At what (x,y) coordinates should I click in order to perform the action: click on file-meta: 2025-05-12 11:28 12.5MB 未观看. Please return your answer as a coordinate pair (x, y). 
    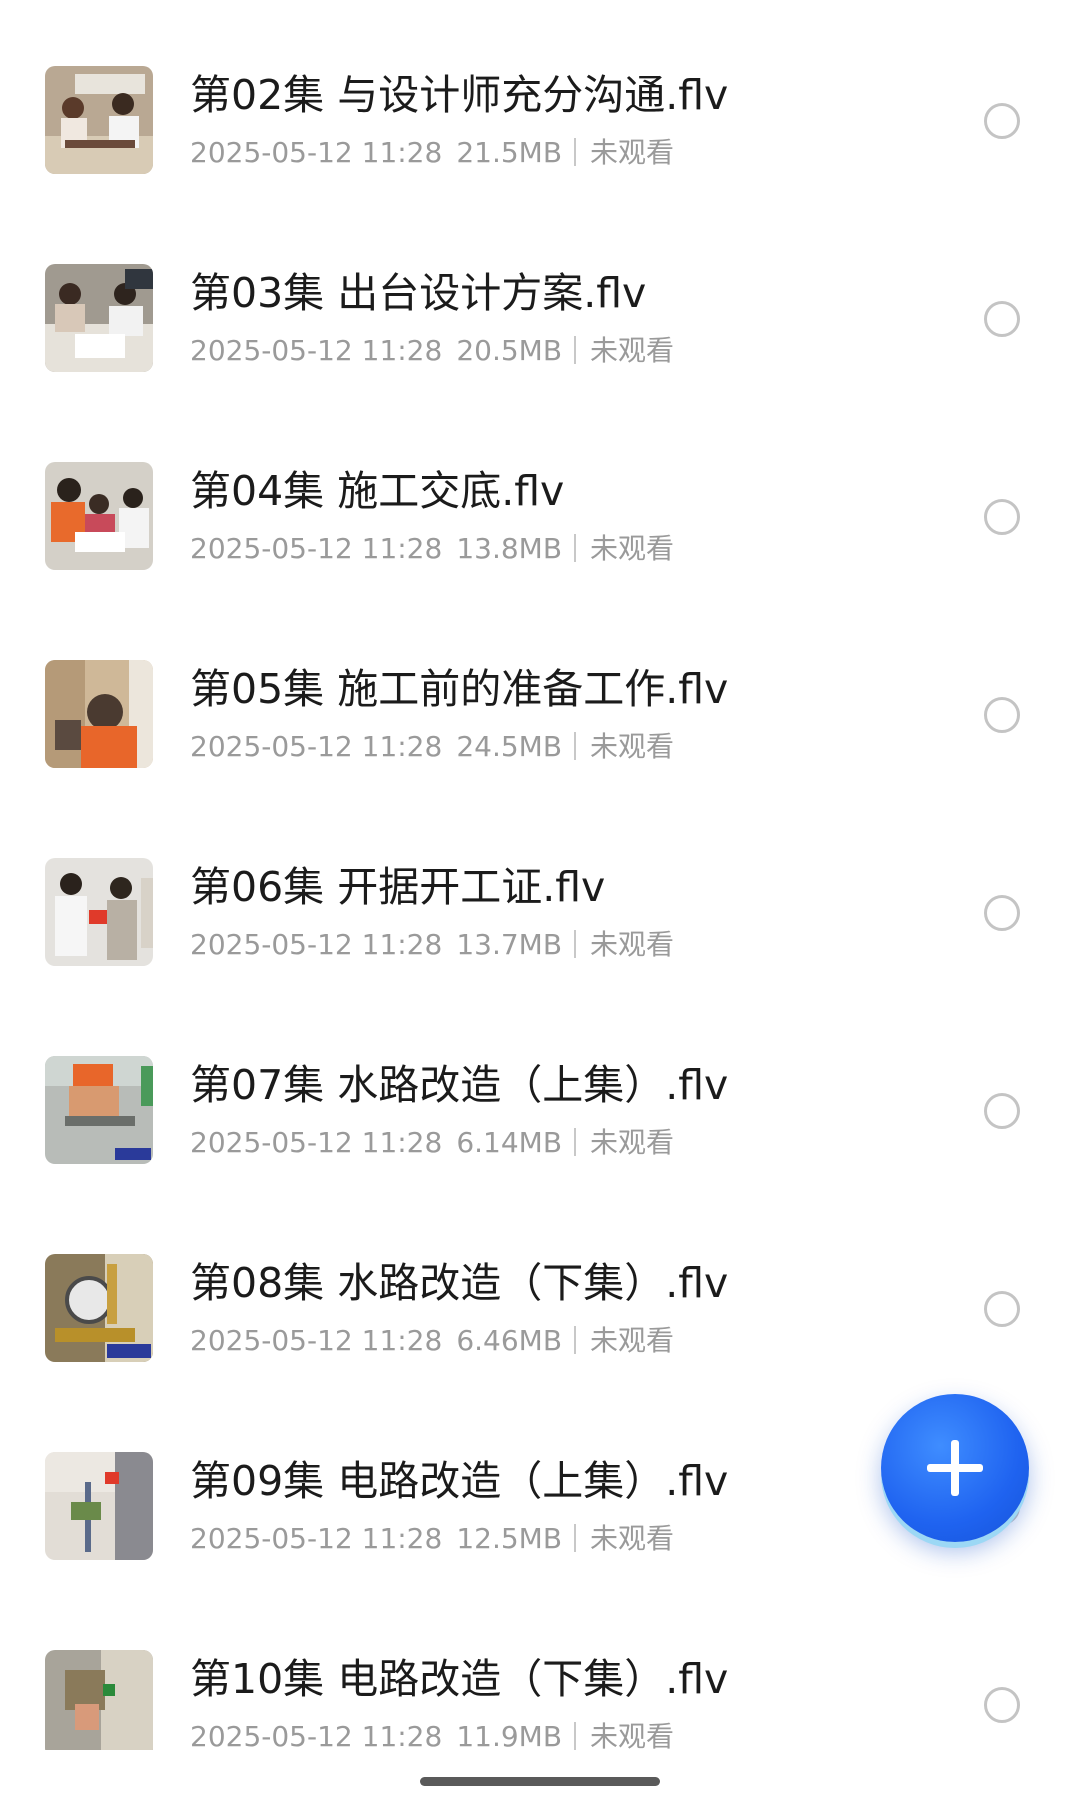
    Looking at the image, I should click on (432, 1539).